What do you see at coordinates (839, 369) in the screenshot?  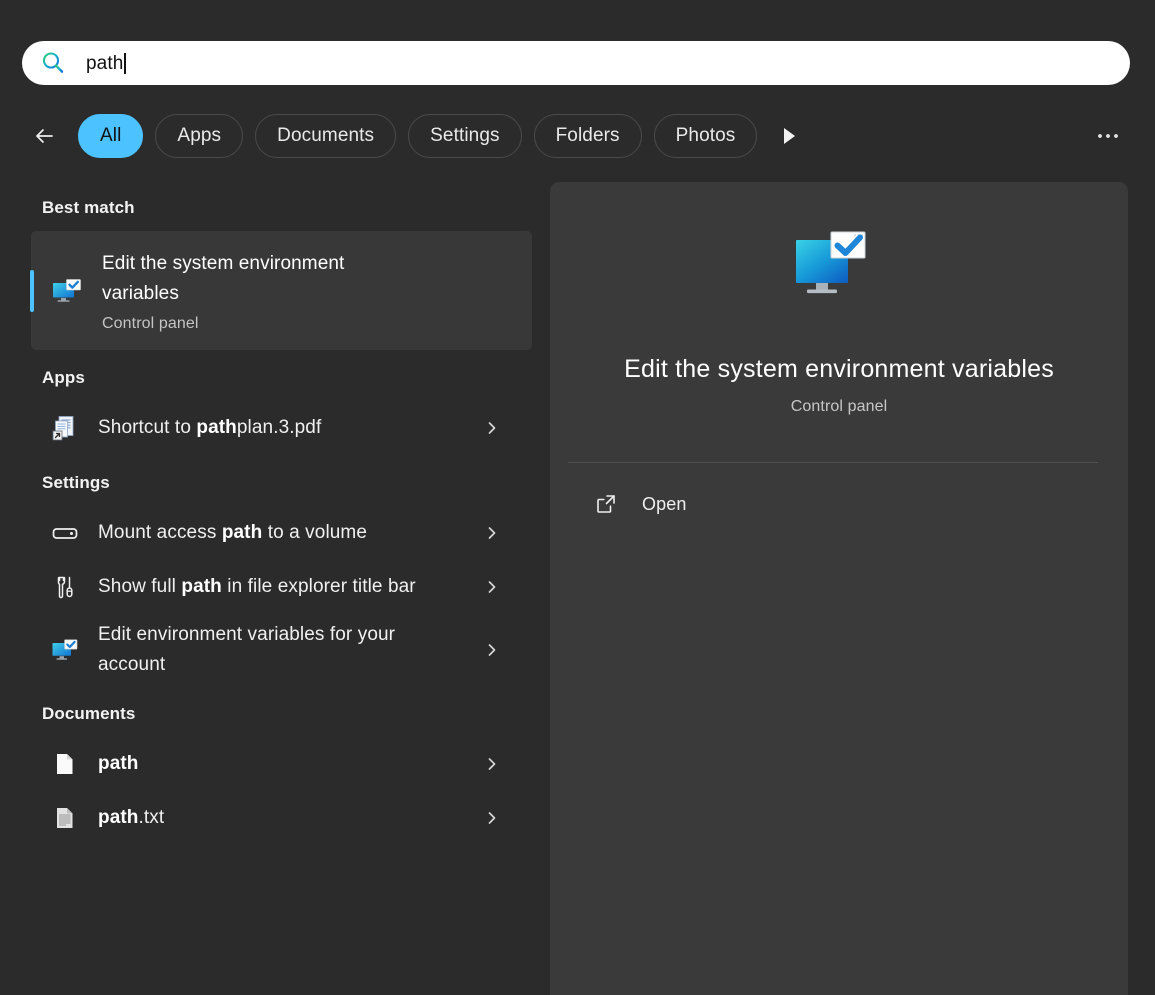 I see `preview-title: Edit the system environment variables` at bounding box center [839, 369].